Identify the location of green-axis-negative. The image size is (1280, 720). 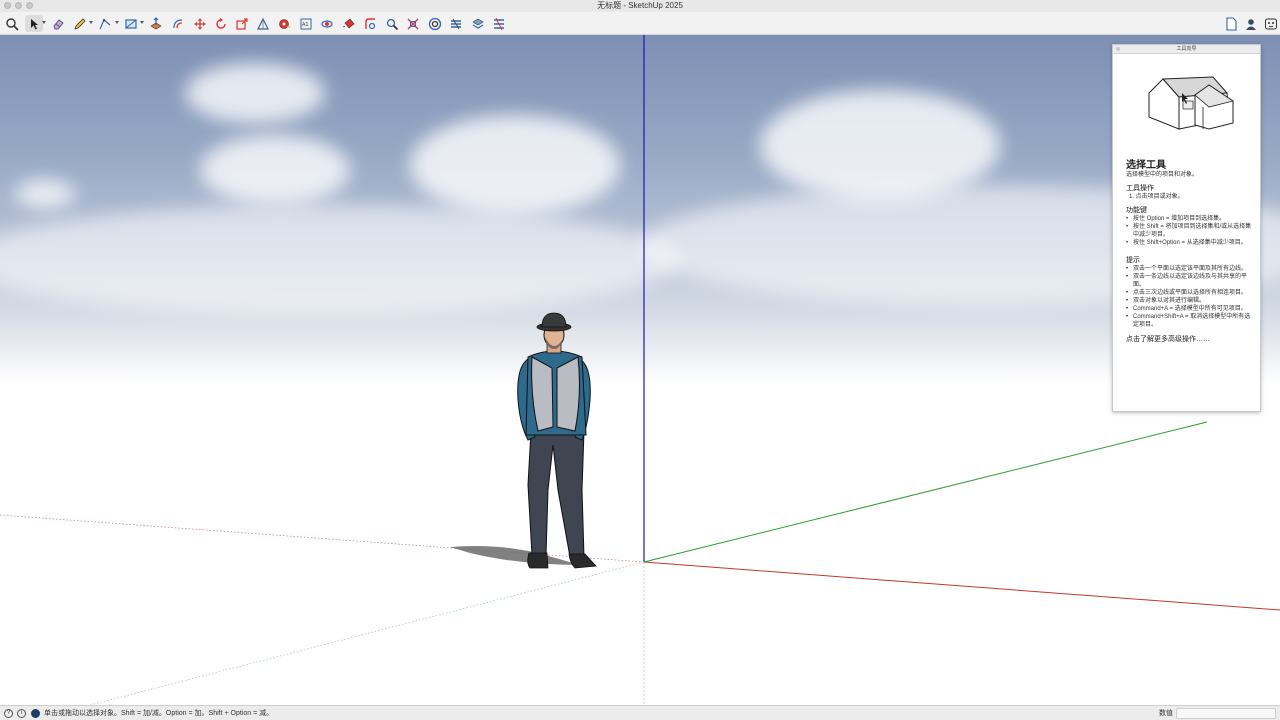
(367, 633).